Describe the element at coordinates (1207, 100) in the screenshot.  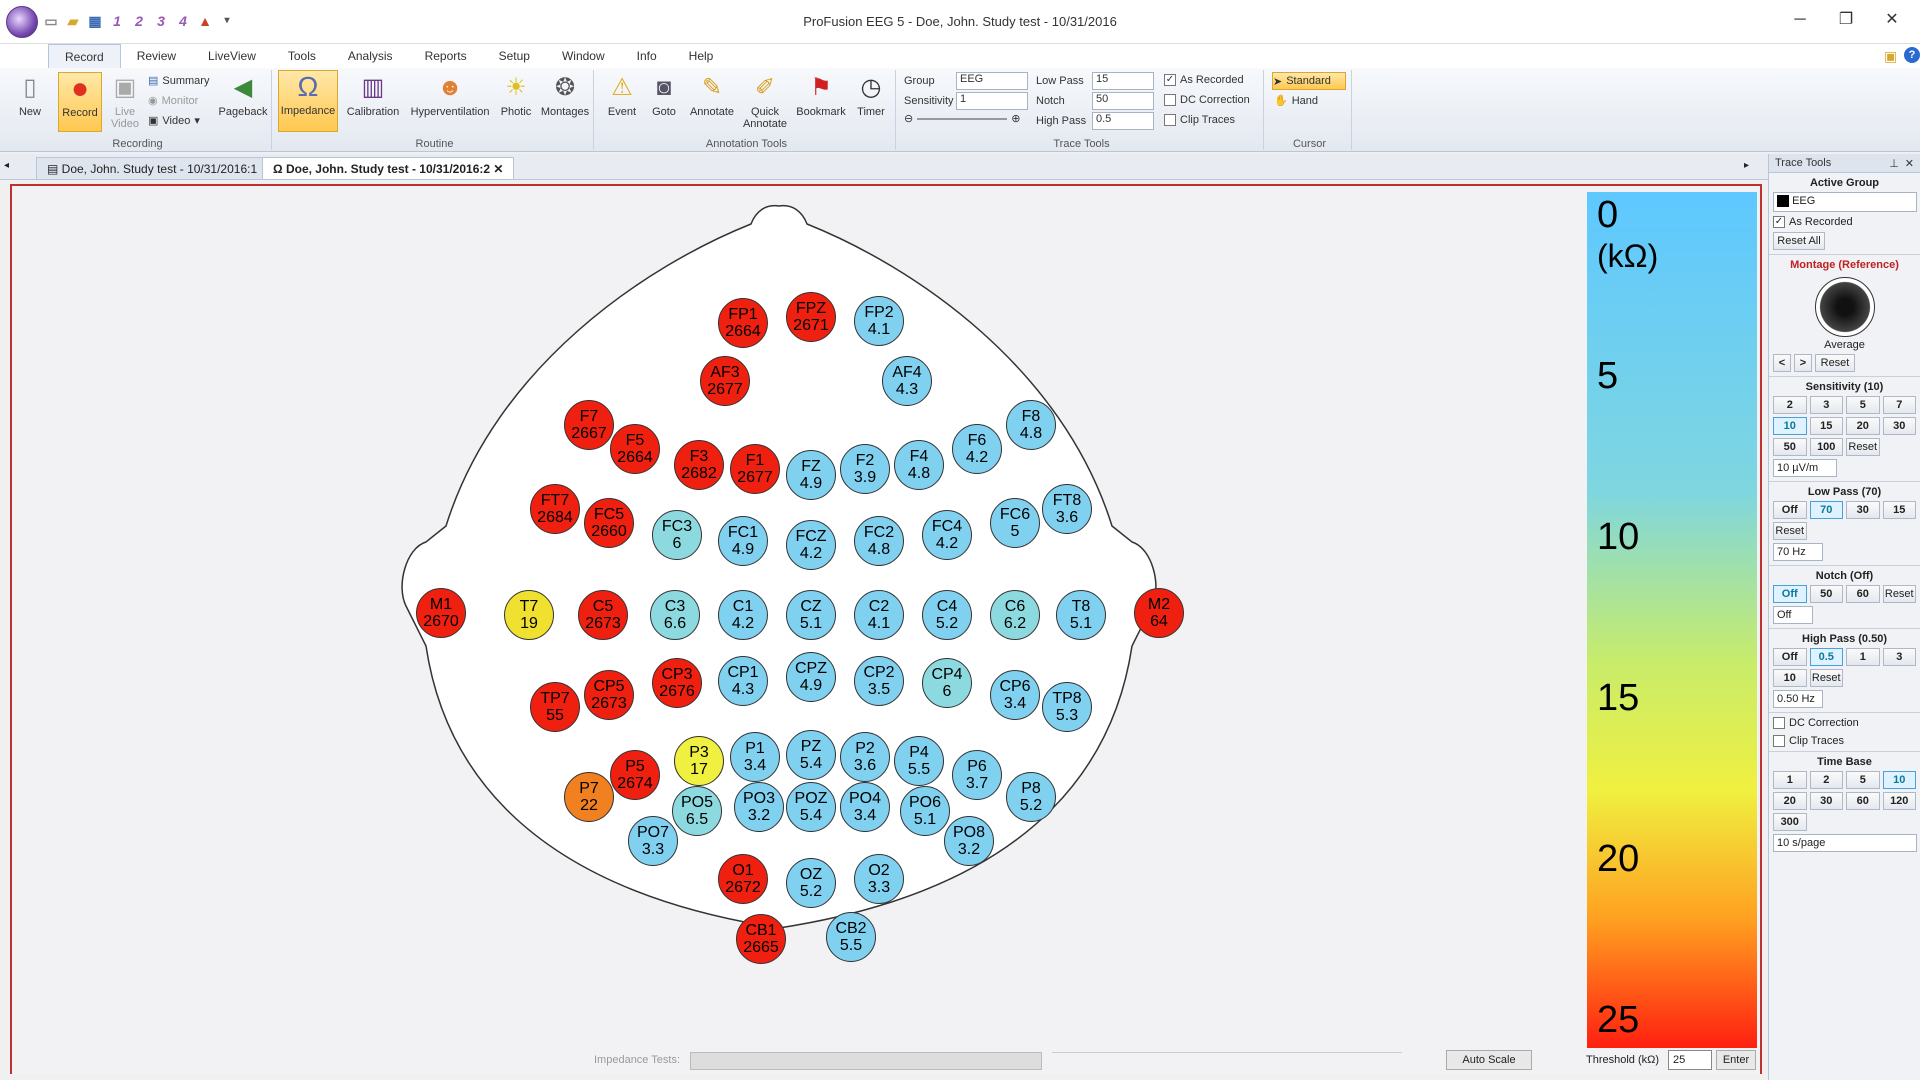
I see `dc-correction-checkbox: DC Correction` at that location.